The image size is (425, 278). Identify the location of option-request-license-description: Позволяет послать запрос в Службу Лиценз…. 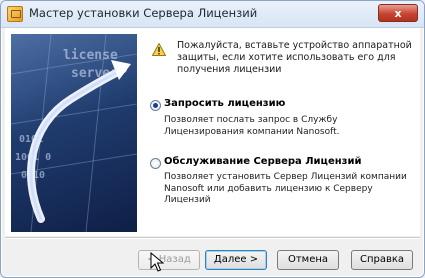
(252, 126).